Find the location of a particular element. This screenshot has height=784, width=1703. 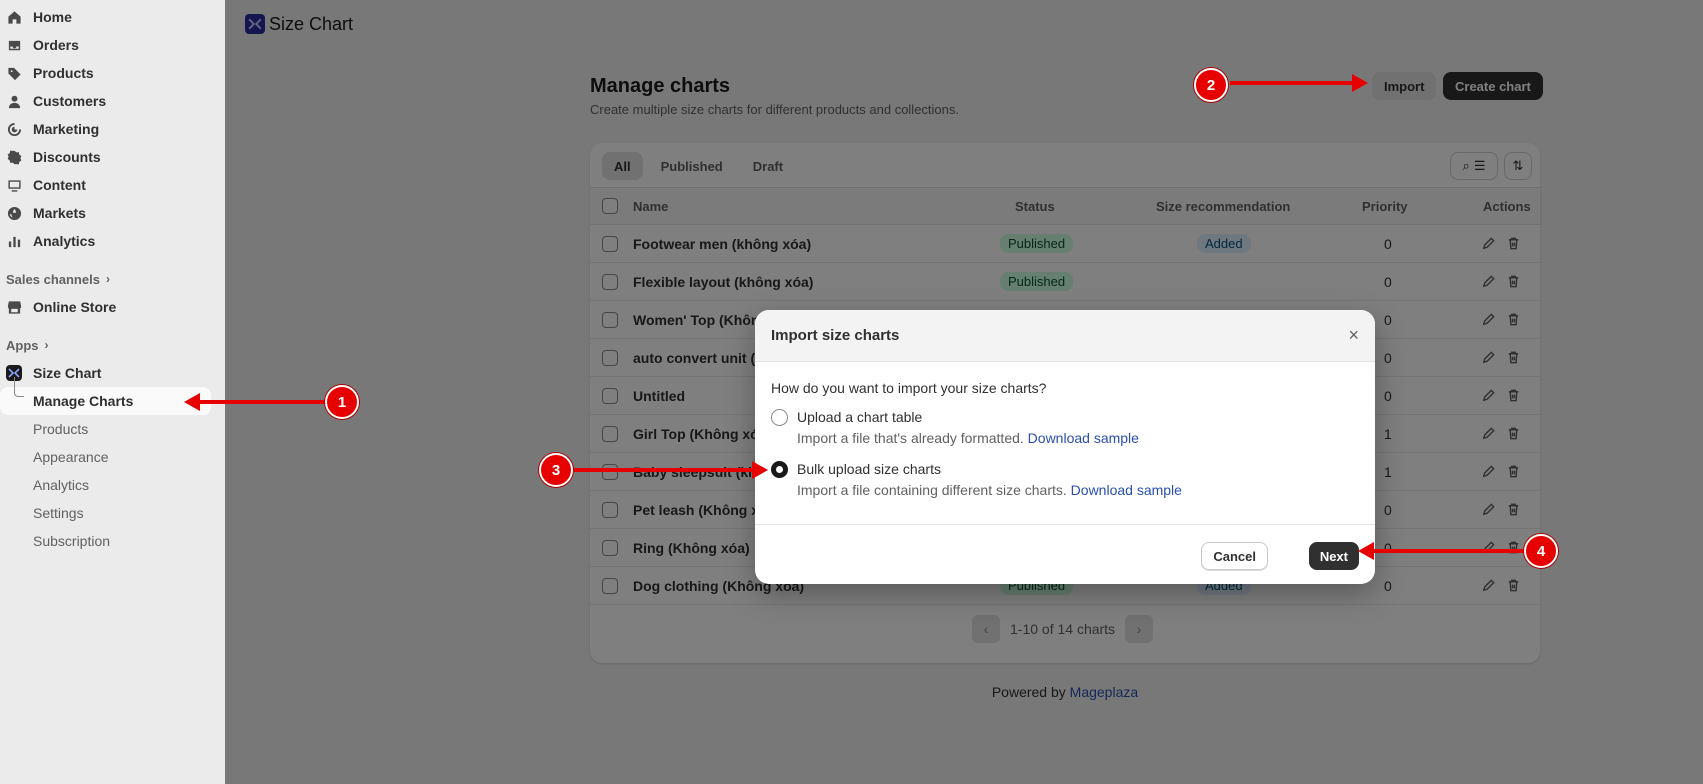

close-icon: × is located at coordinates (1353, 335).